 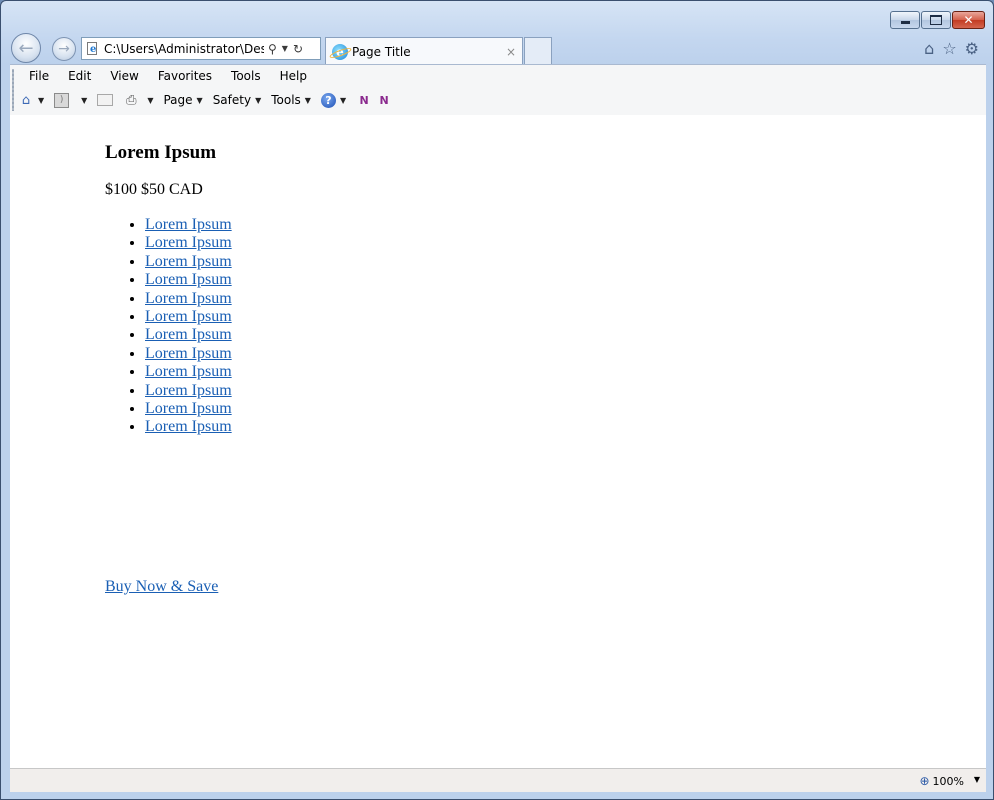 I want to click on menu-help: Help, so click(x=292, y=76).